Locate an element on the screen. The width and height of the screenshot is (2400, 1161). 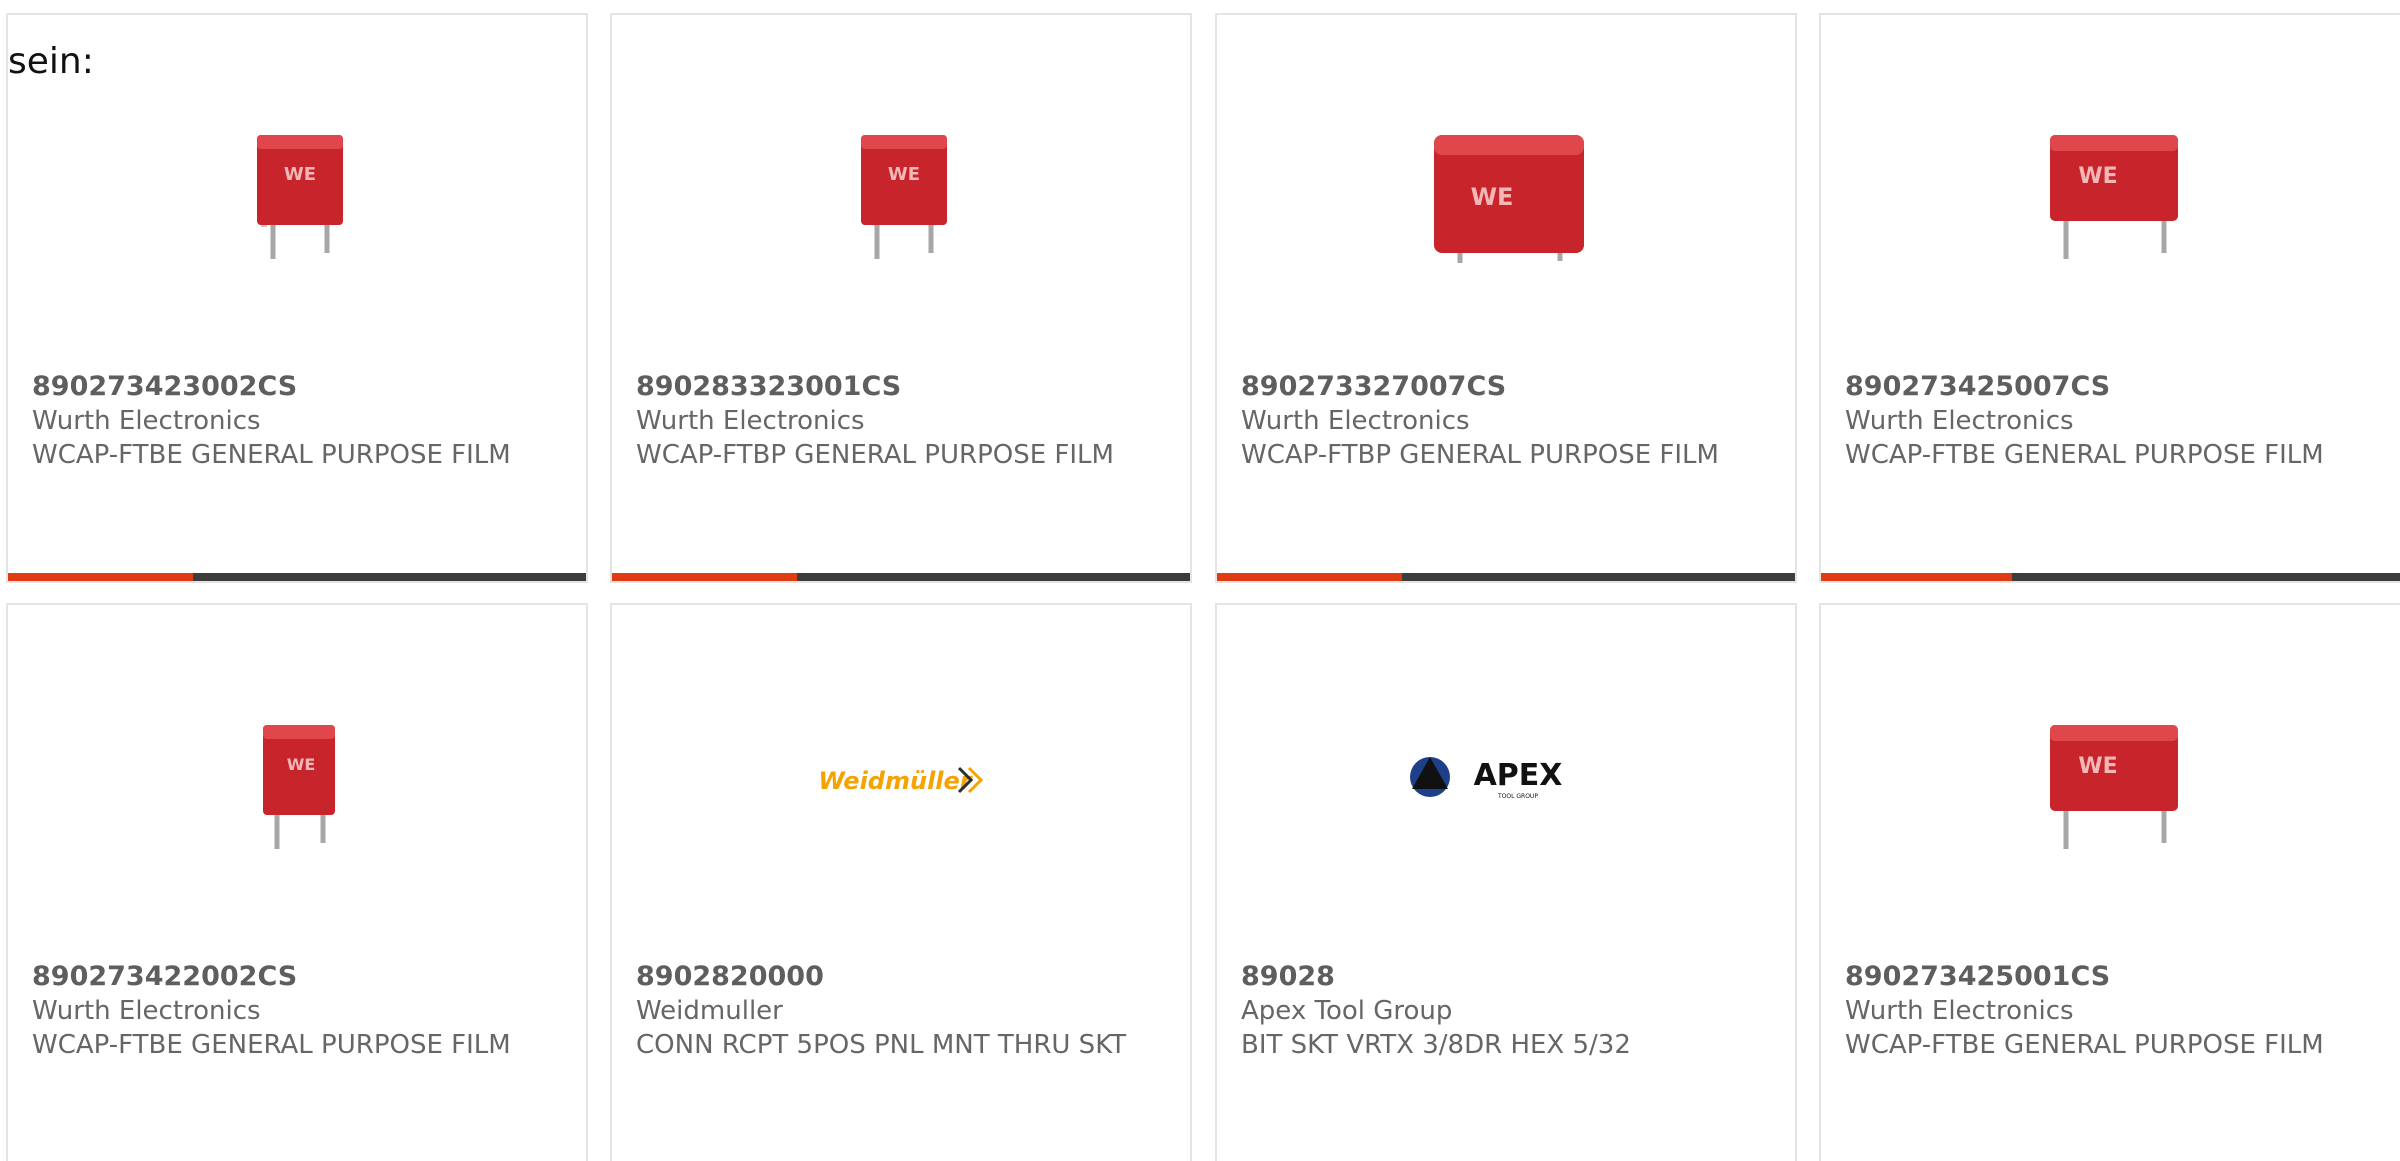
part-number: 890273422002CS is located at coordinates (164, 977).